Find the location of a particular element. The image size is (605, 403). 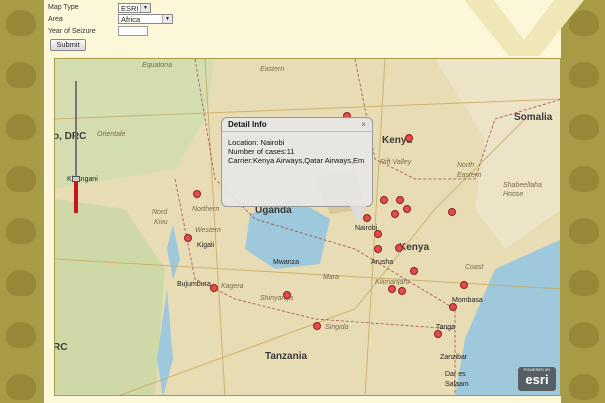

area-select: Africa ▼ is located at coordinates (145, 19).